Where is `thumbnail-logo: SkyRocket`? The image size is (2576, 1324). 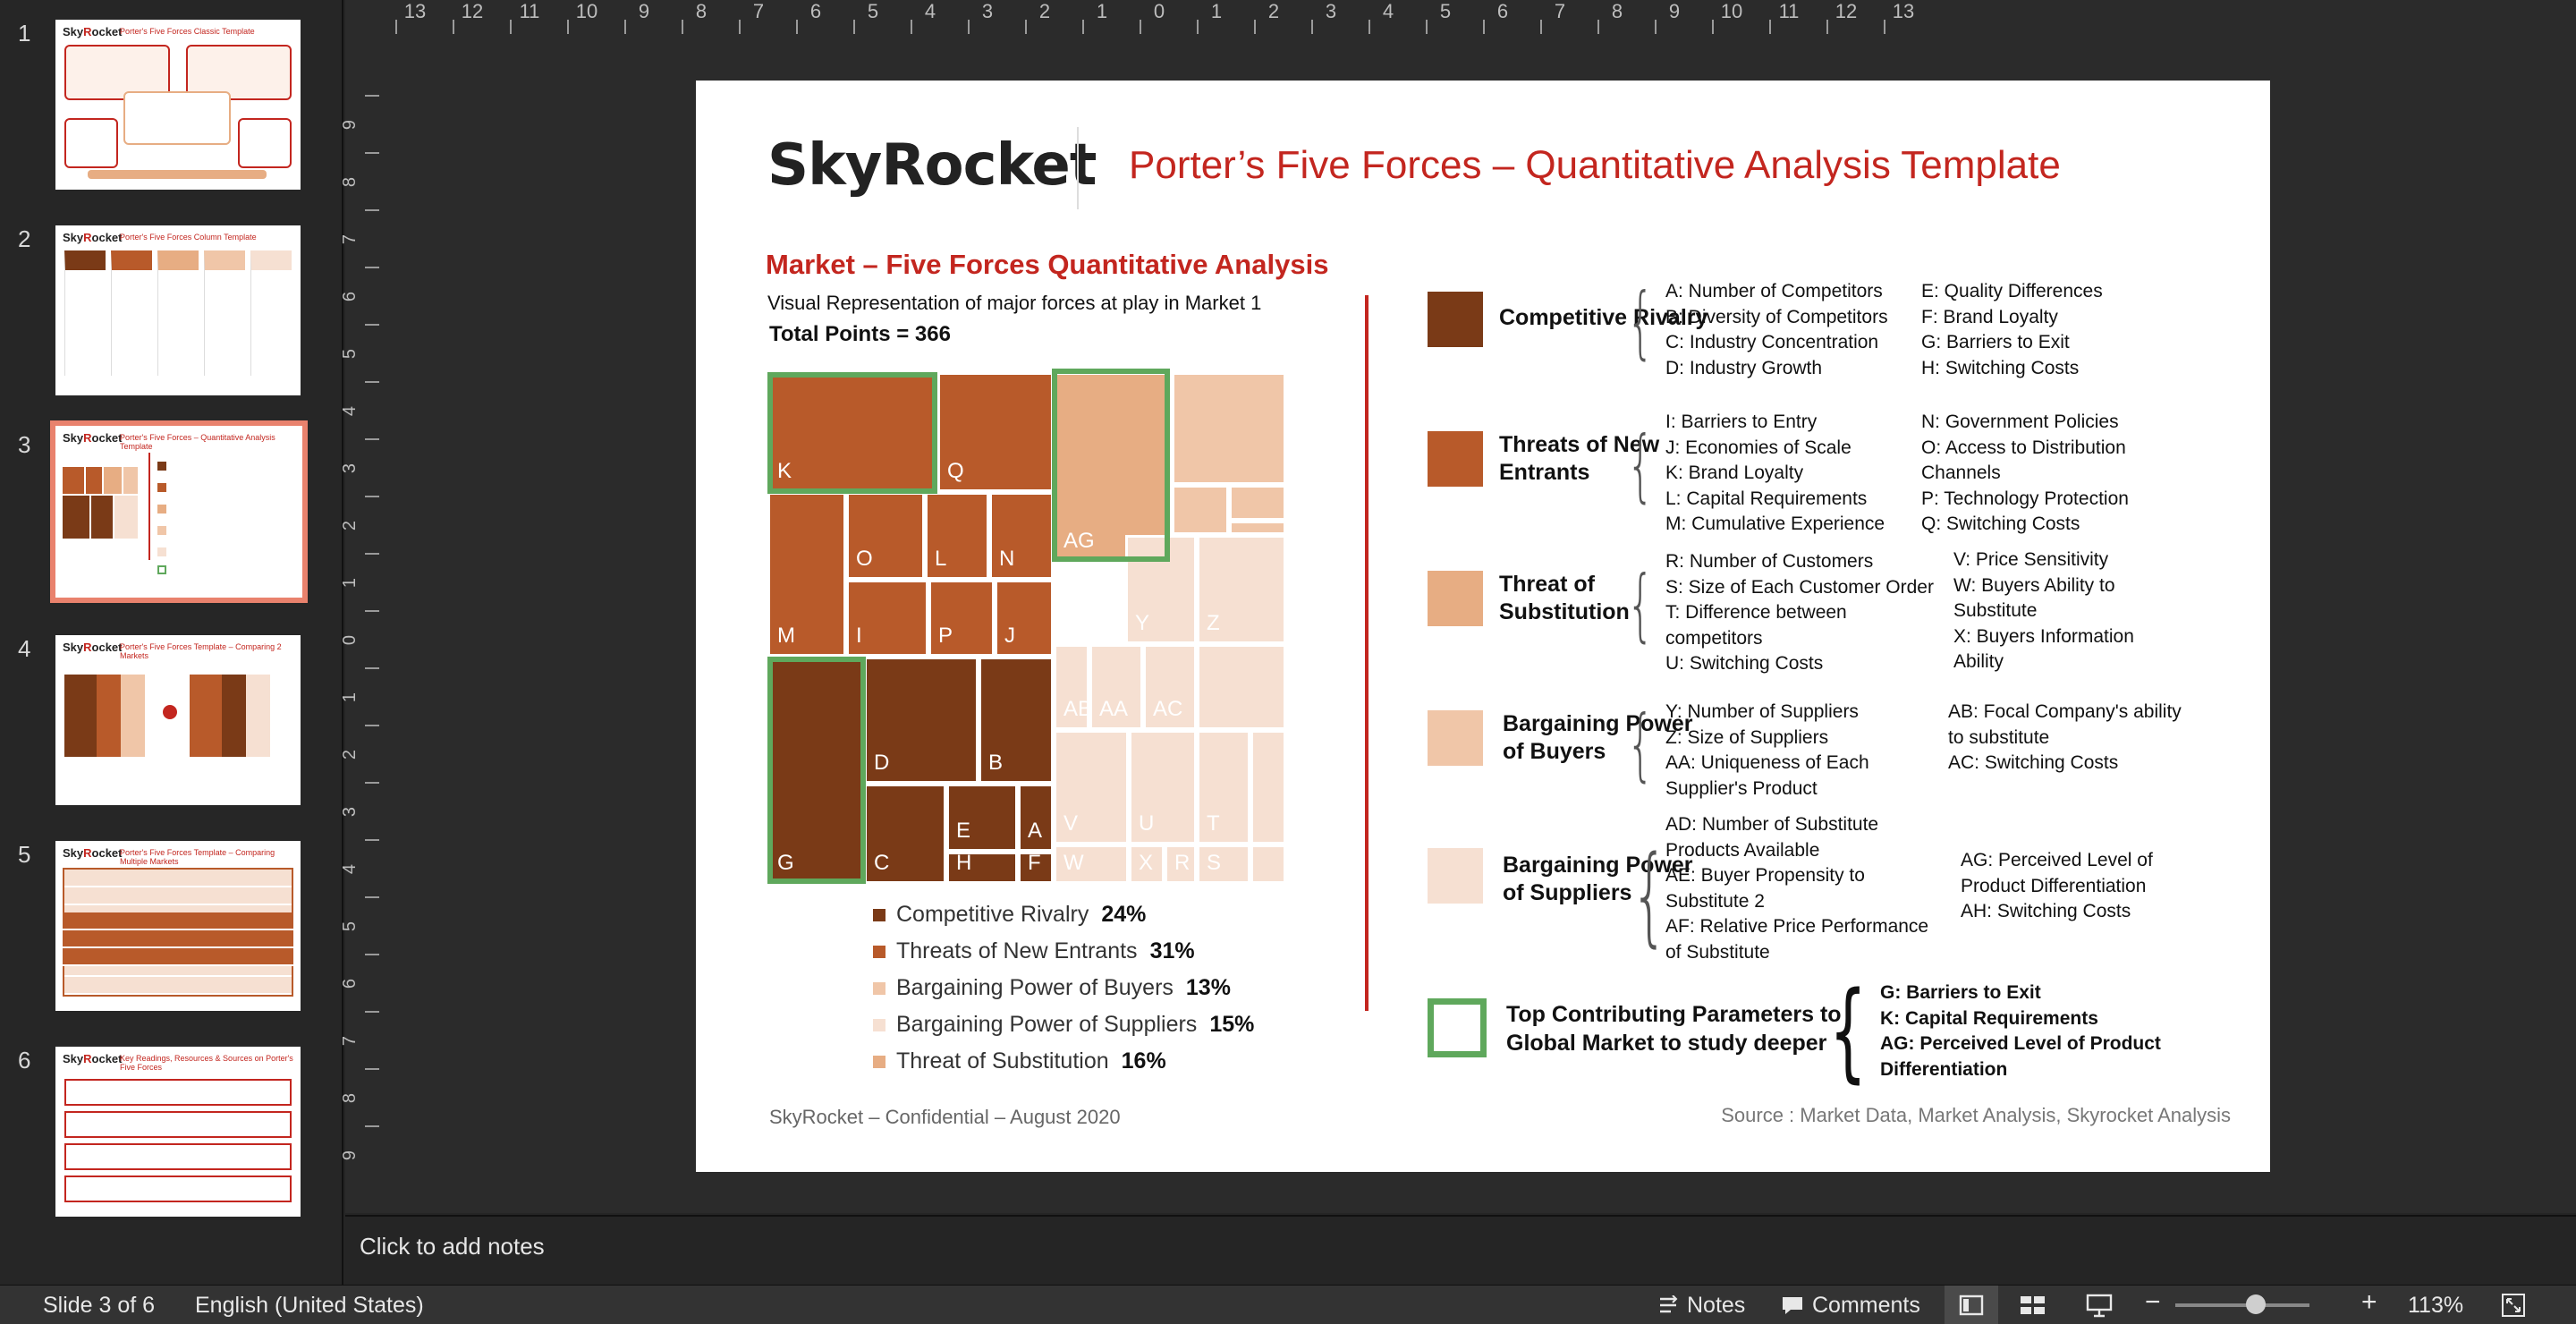 thumbnail-logo: SkyRocket is located at coordinates (93, 438).